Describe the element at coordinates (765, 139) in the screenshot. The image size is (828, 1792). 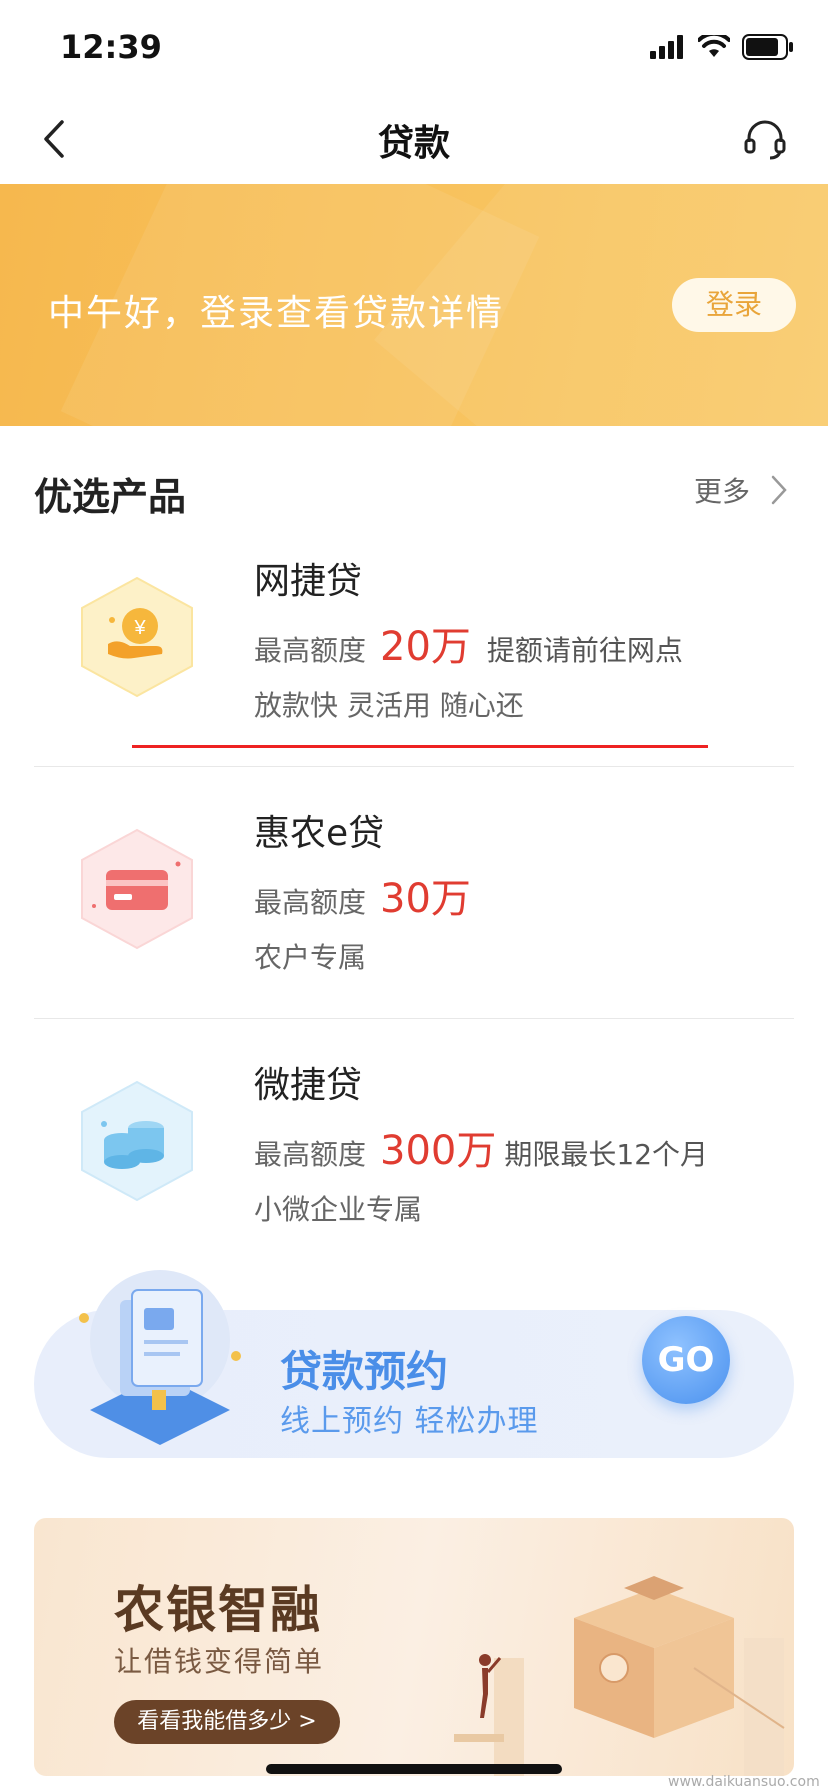
I see `headset-icon` at that location.